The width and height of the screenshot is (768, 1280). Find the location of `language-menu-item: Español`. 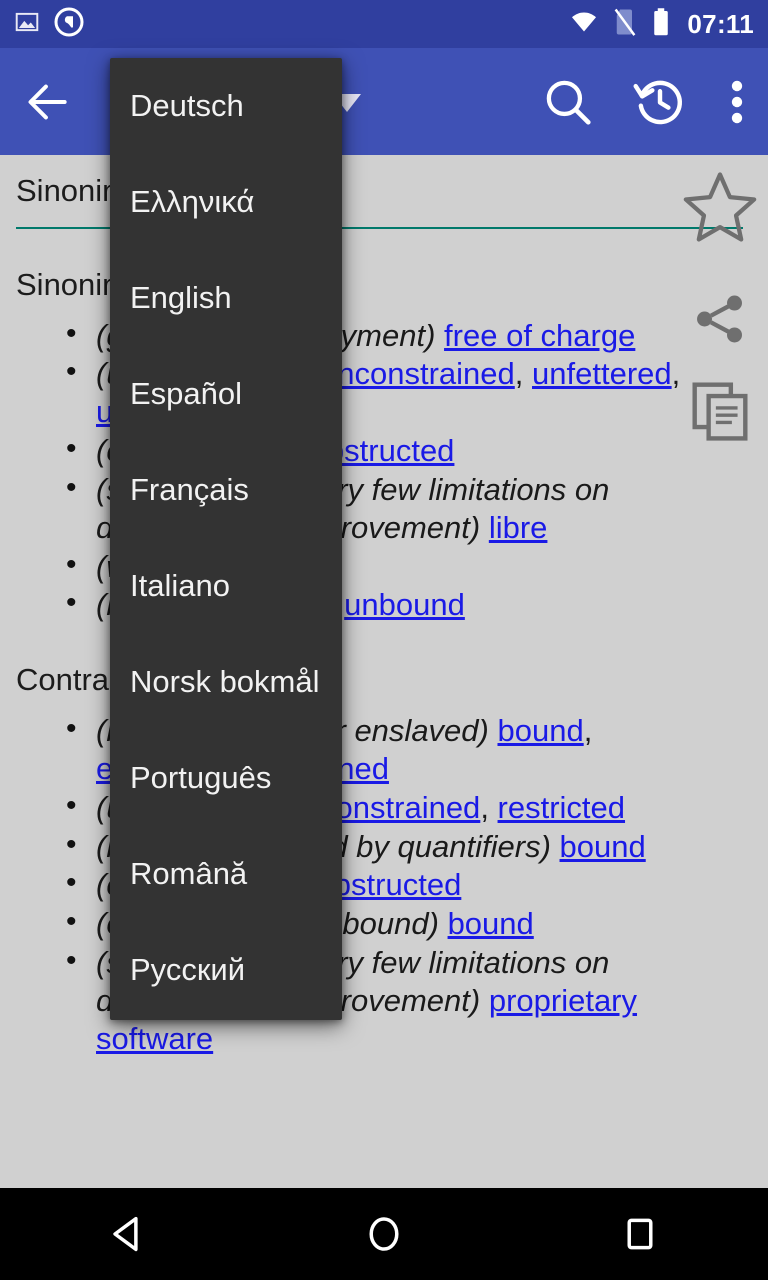

language-menu-item: Español is located at coordinates (226, 394).